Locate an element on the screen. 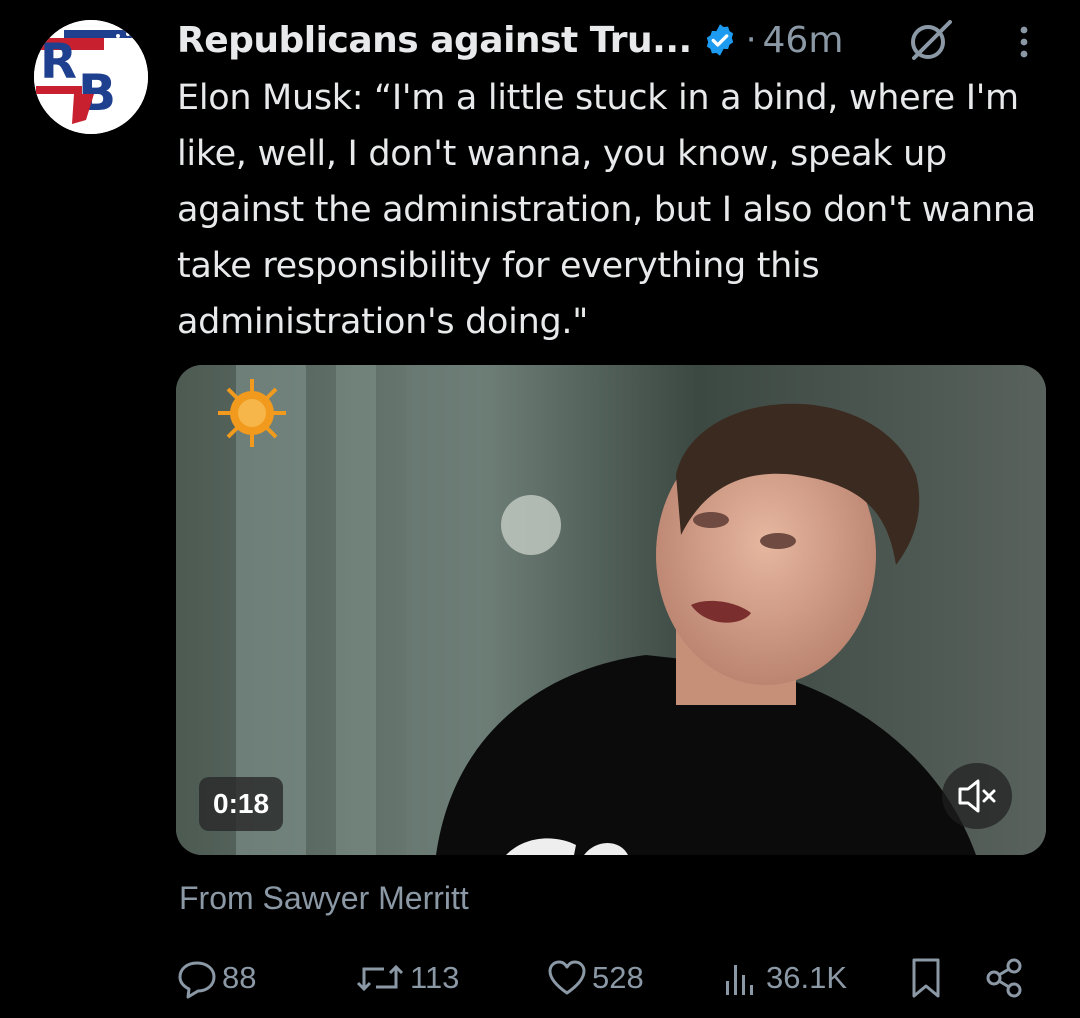  mute-button is located at coordinates (977, 796).